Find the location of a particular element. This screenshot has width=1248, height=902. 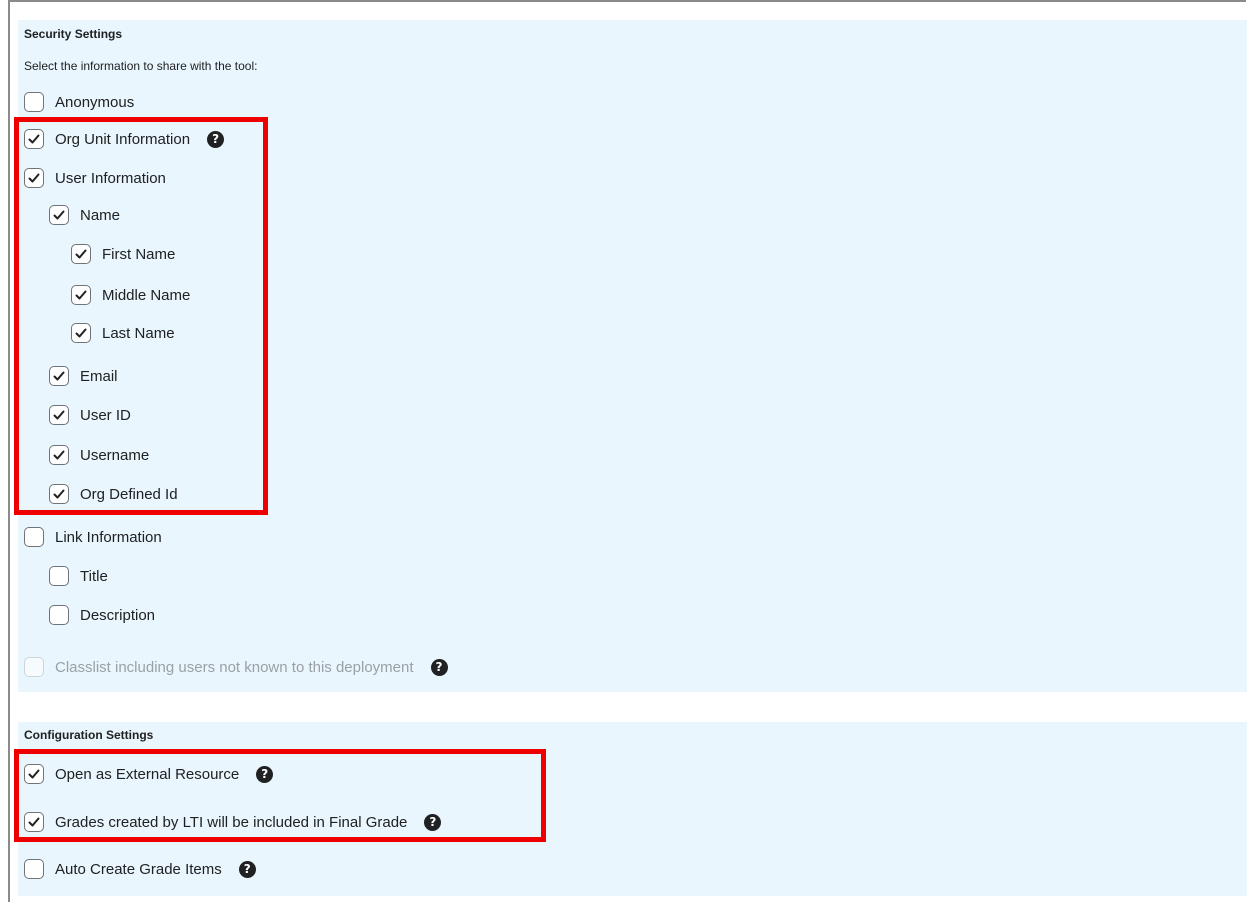

username-checkbox is located at coordinates (59, 455).